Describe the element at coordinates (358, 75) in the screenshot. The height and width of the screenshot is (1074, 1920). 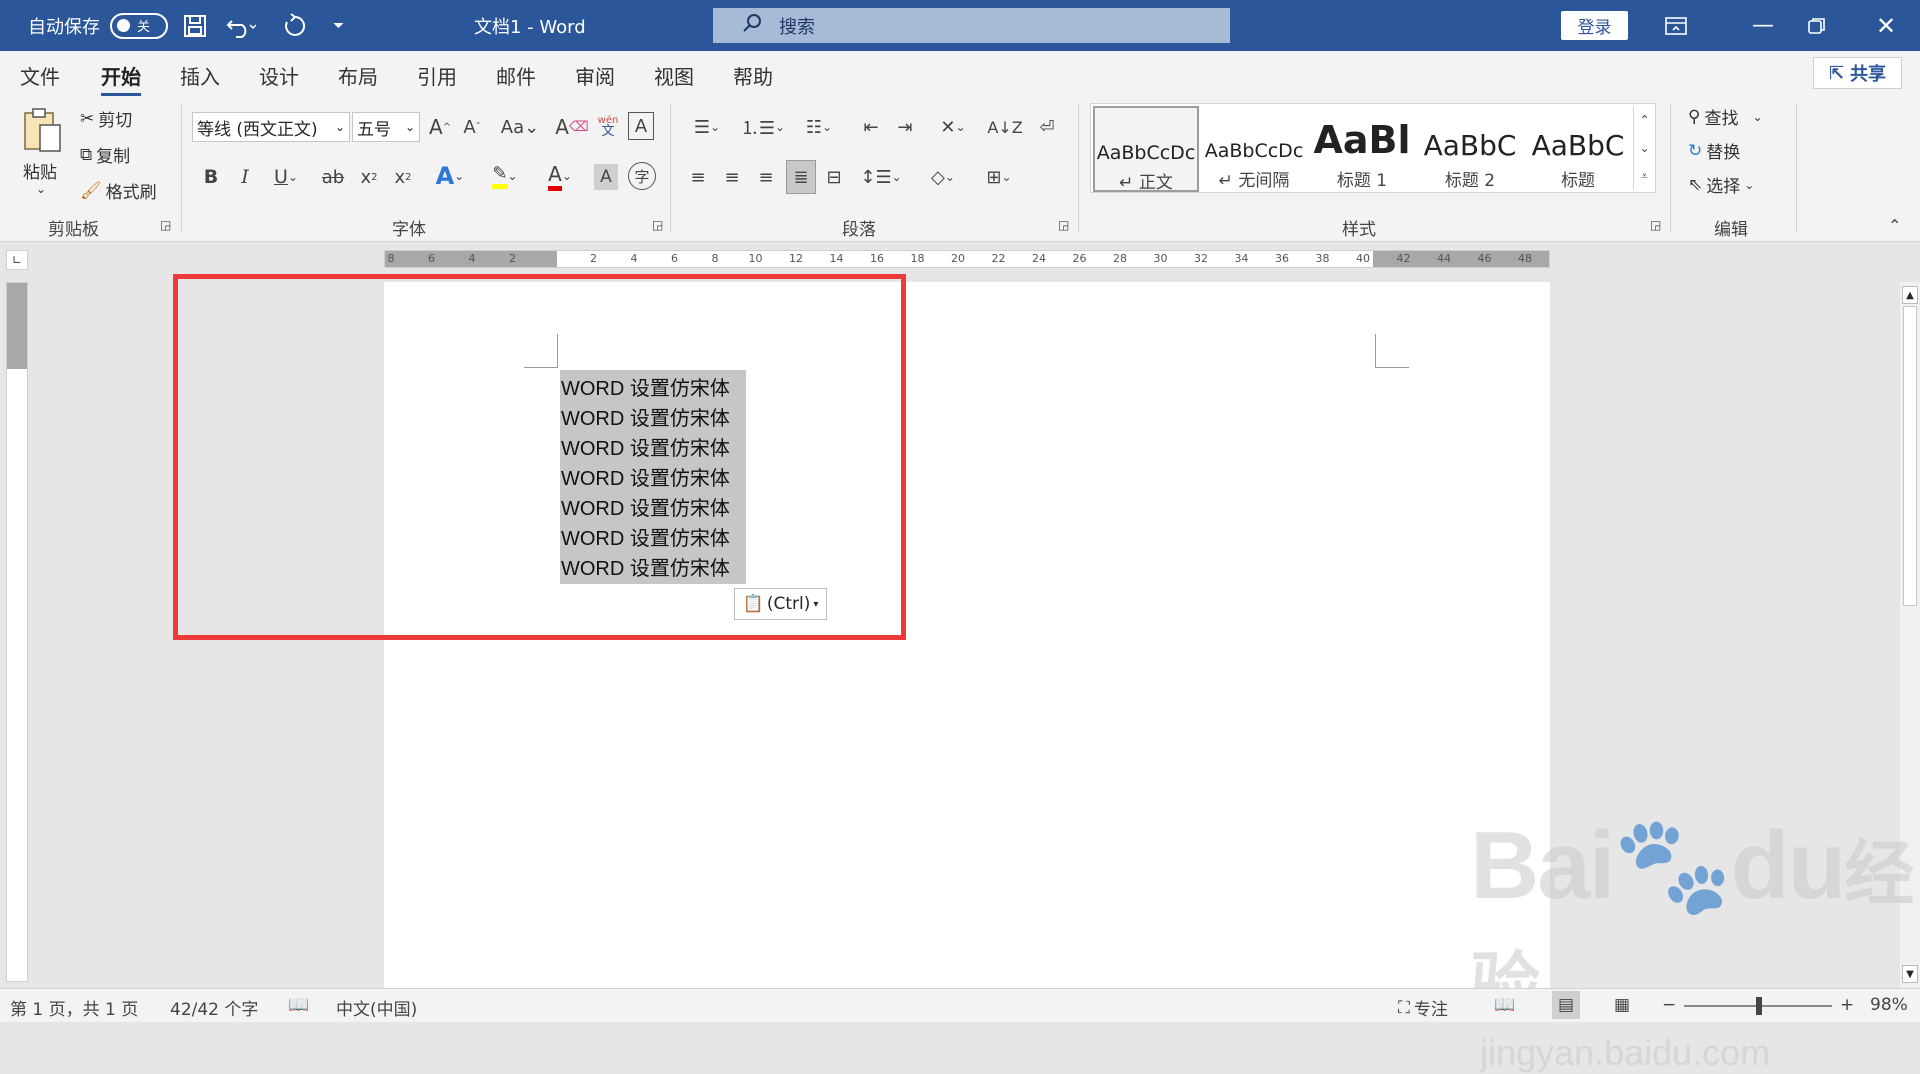
I see `tab-layout: 布局` at that location.